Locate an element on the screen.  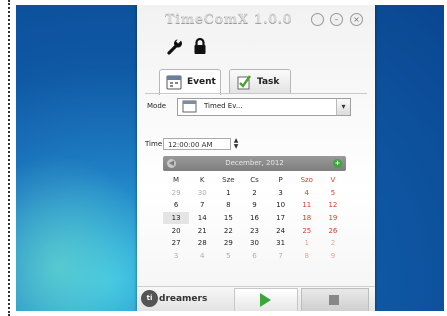
tab-task: Task is located at coordinates (260, 81).